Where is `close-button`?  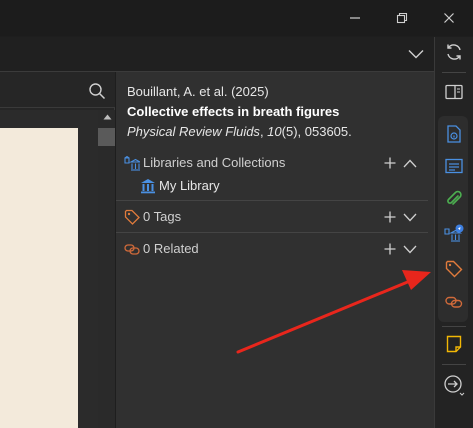 close-button is located at coordinates (449, 18).